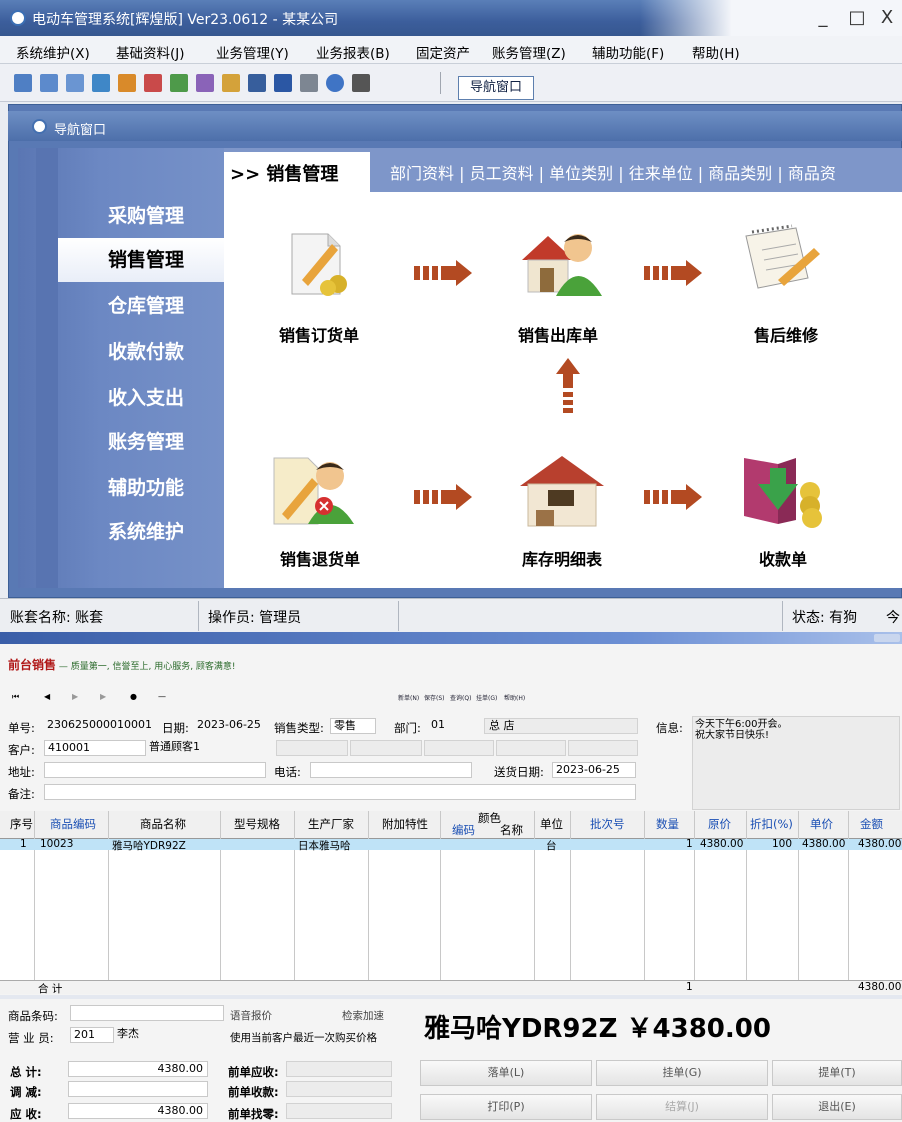 The width and height of the screenshot is (902, 1122). I want to click on stock-detail-label: 库存明细表, so click(562, 558).